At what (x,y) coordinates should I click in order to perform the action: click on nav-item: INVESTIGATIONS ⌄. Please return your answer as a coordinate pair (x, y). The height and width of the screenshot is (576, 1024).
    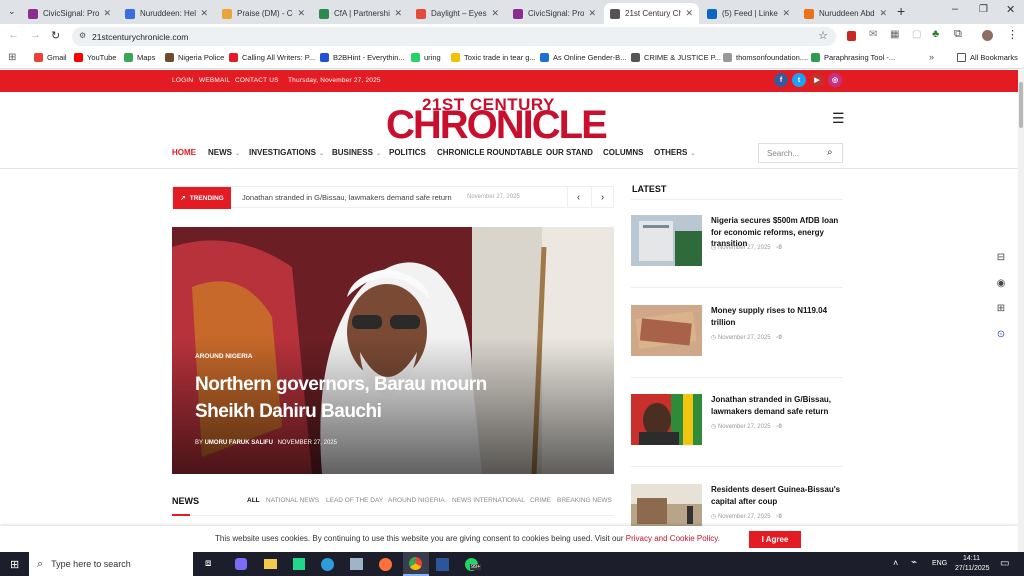
    Looking at the image, I should click on (286, 152).